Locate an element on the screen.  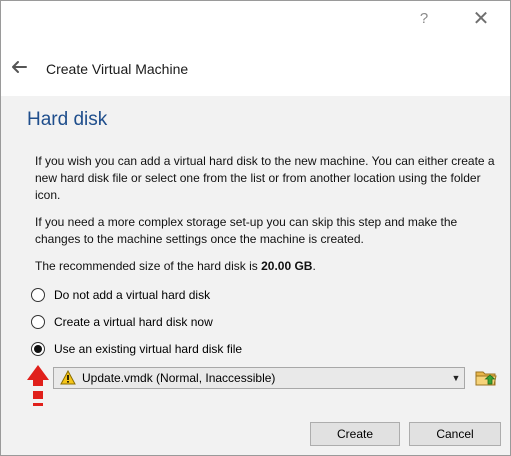
option-create-disk-label: Create a virtual hard disk now is located at coordinates (133, 322).